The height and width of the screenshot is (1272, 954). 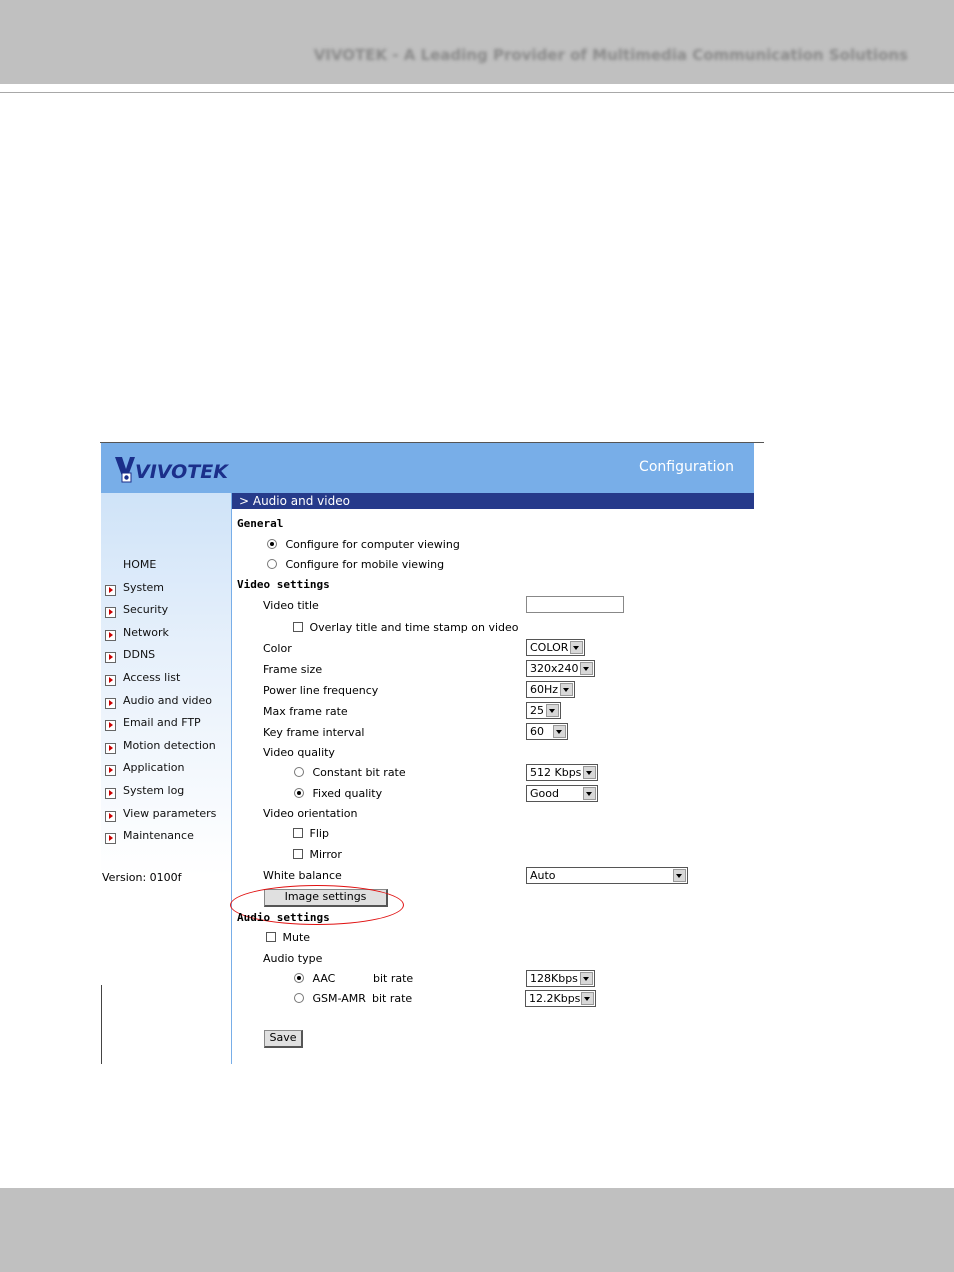 What do you see at coordinates (330, 998) in the screenshot?
I see `option-gsm-amr: GSM-AMR` at bounding box center [330, 998].